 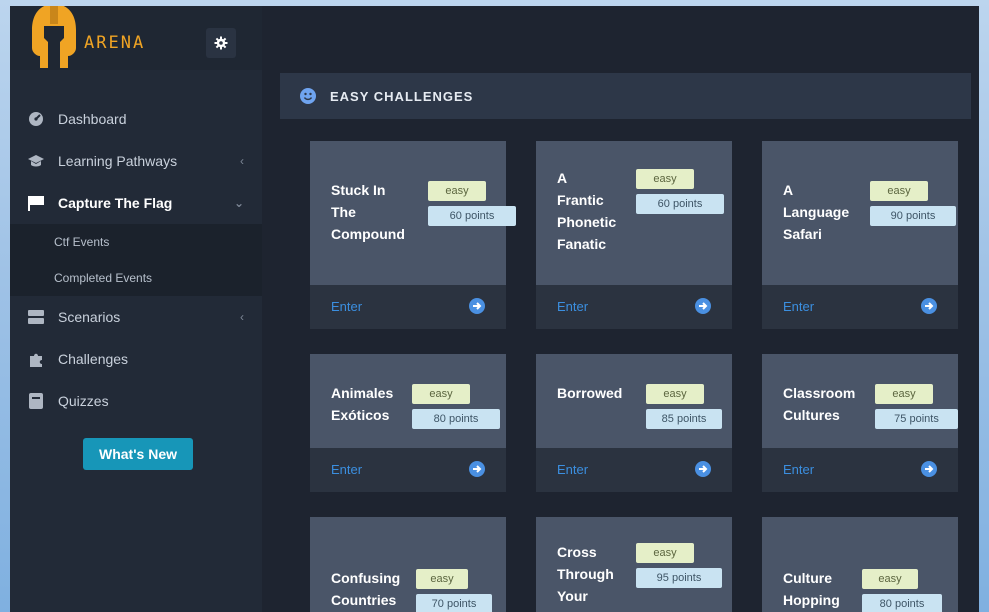 What do you see at coordinates (238, 203) in the screenshot?
I see `chevron-down-icon: ⌄` at bounding box center [238, 203].